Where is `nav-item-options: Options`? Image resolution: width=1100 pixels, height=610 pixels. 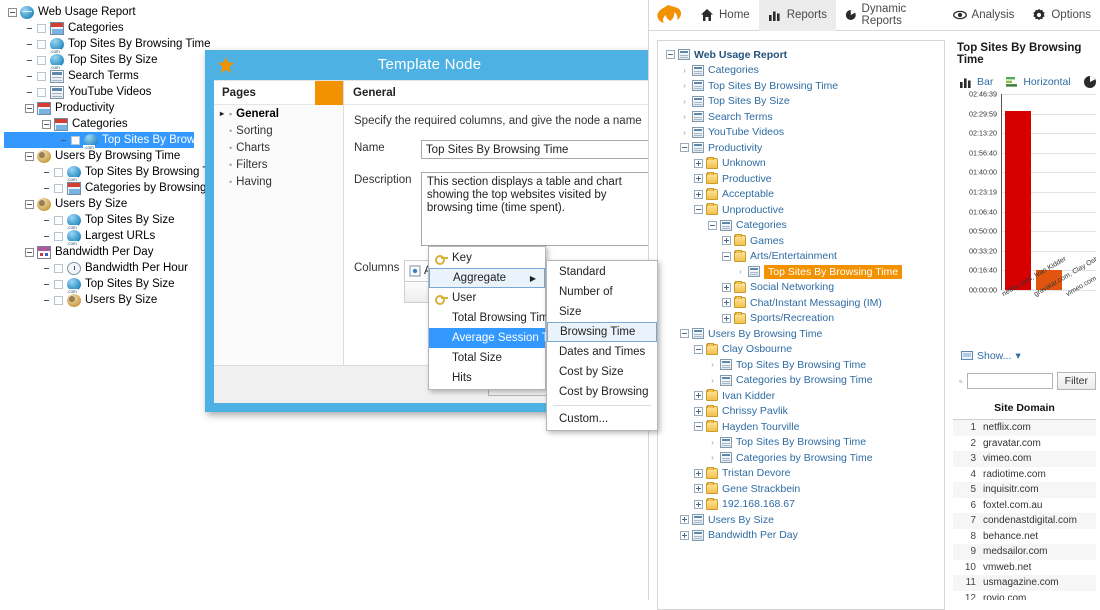 nav-item-options: Options is located at coordinates (1061, 15).